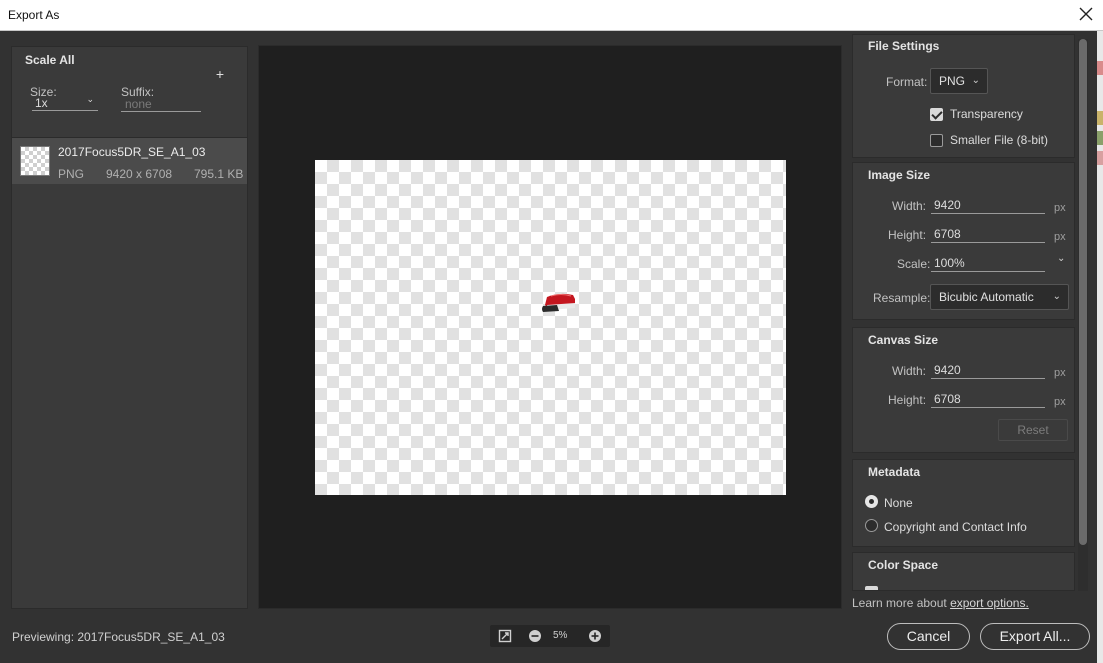 This screenshot has width=1103, height=663. Describe the element at coordinates (907, 82) in the screenshot. I see `format-label: Format:` at that location.